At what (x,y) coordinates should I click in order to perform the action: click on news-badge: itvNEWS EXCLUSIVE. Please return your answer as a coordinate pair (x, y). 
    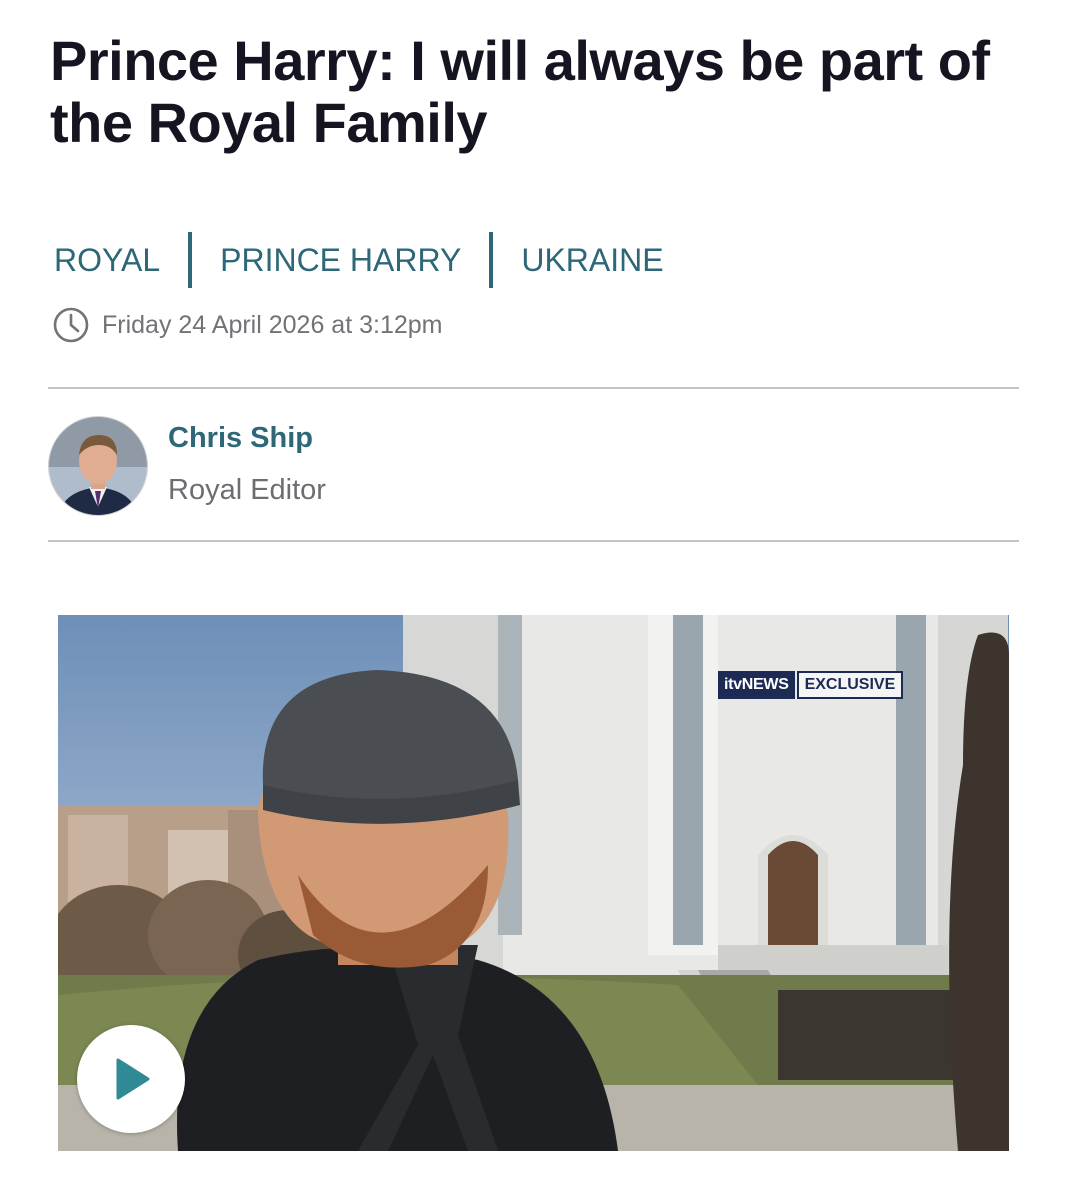
    Looking at the image, I should click on (811, 685).